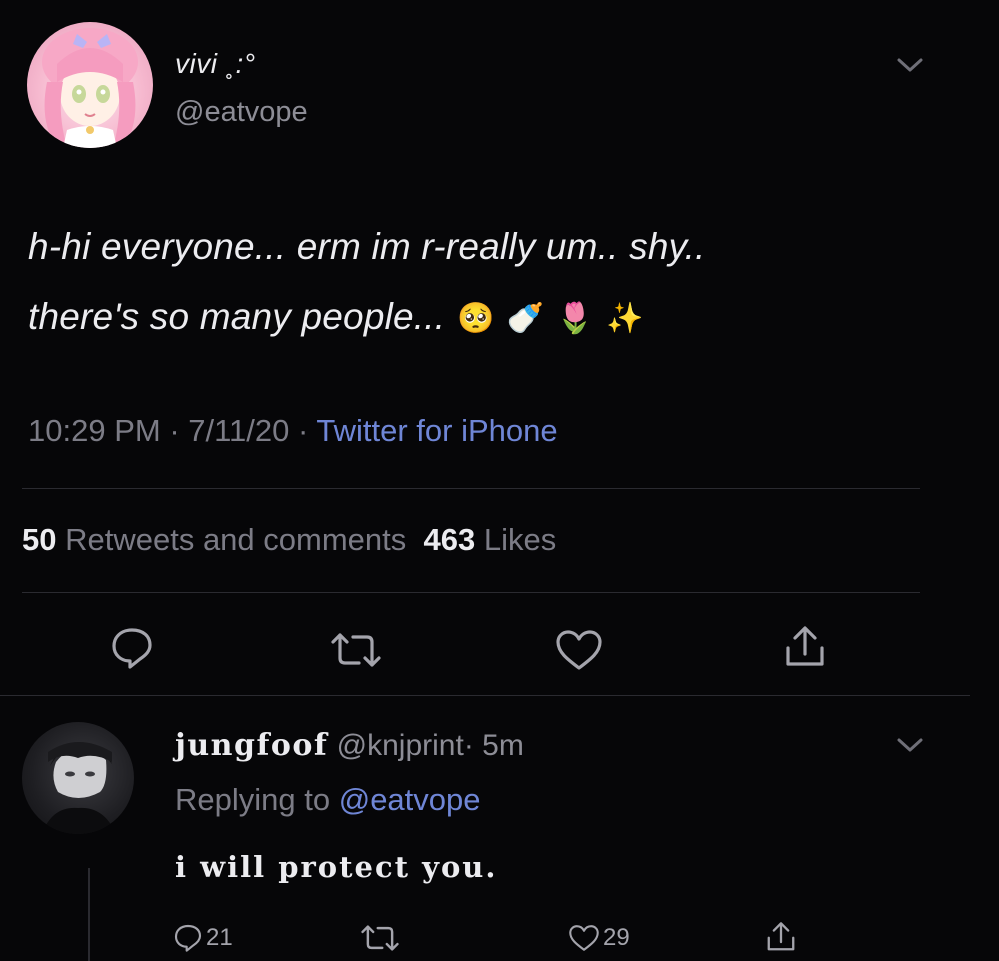 This screenshot has width=999, height=961. What do you see at coordinates (476, 319) in the screenshot?
I see `pleading-face-emoji: 🥺` at bounding box center [476, 319].